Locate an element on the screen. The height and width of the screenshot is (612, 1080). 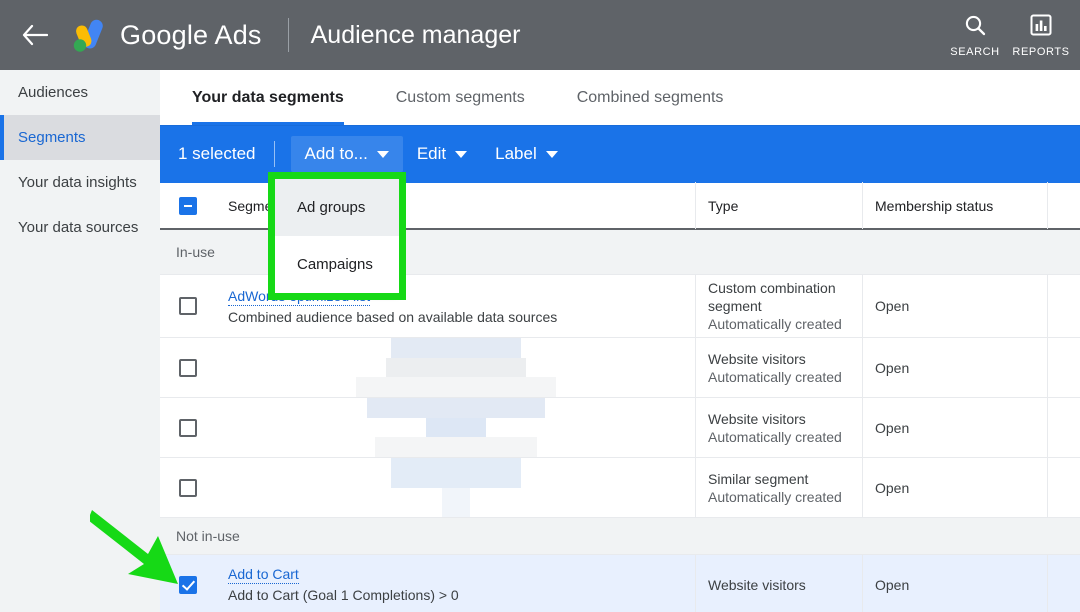
brand-name: Google Ads is located at coordinates (191, 35).